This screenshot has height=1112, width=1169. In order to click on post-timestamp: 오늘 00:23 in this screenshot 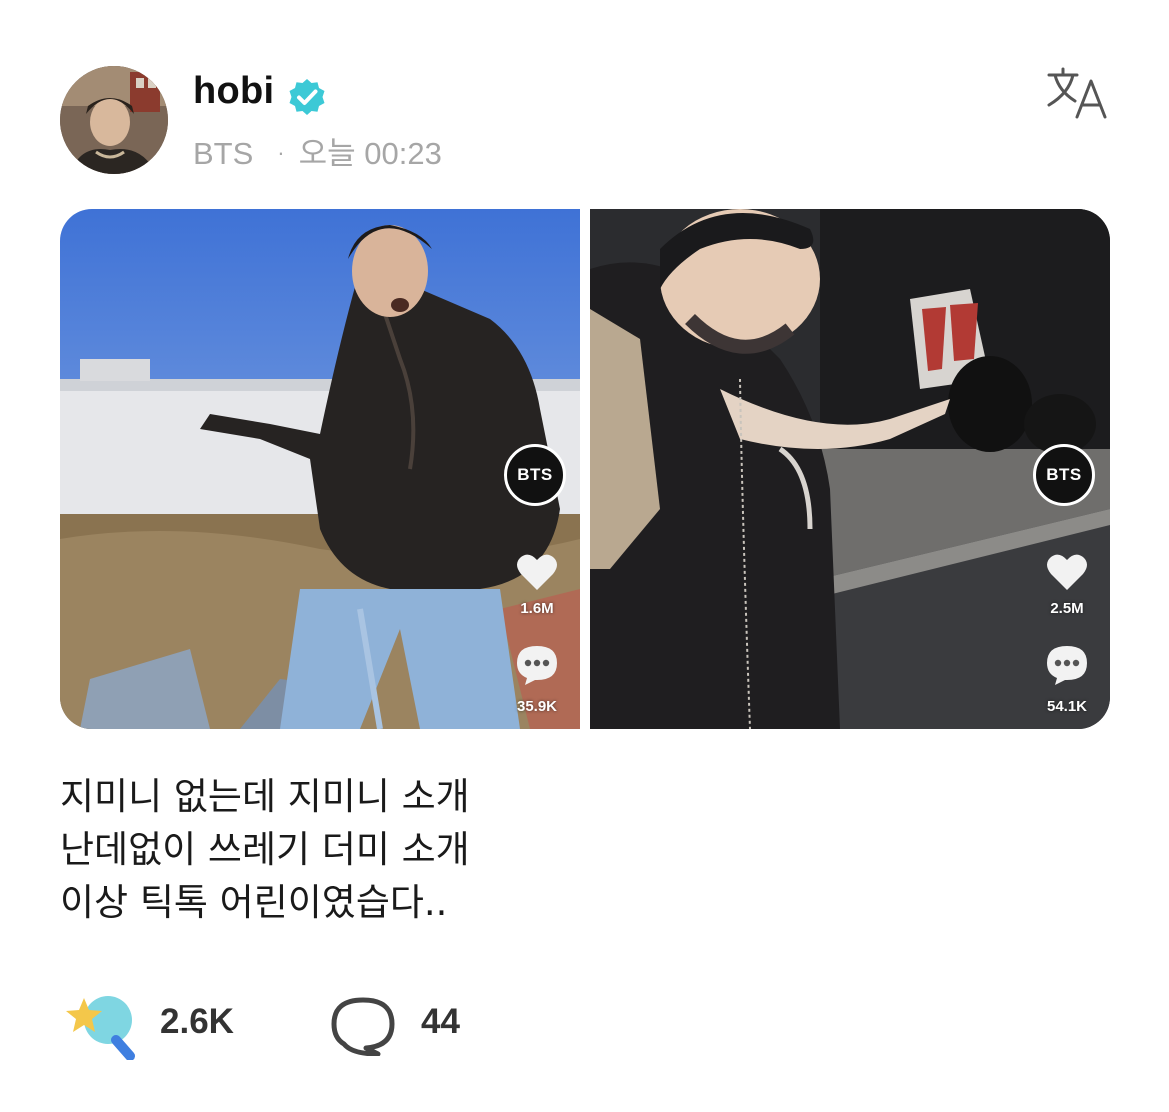, I will do `click(370, 153)`.